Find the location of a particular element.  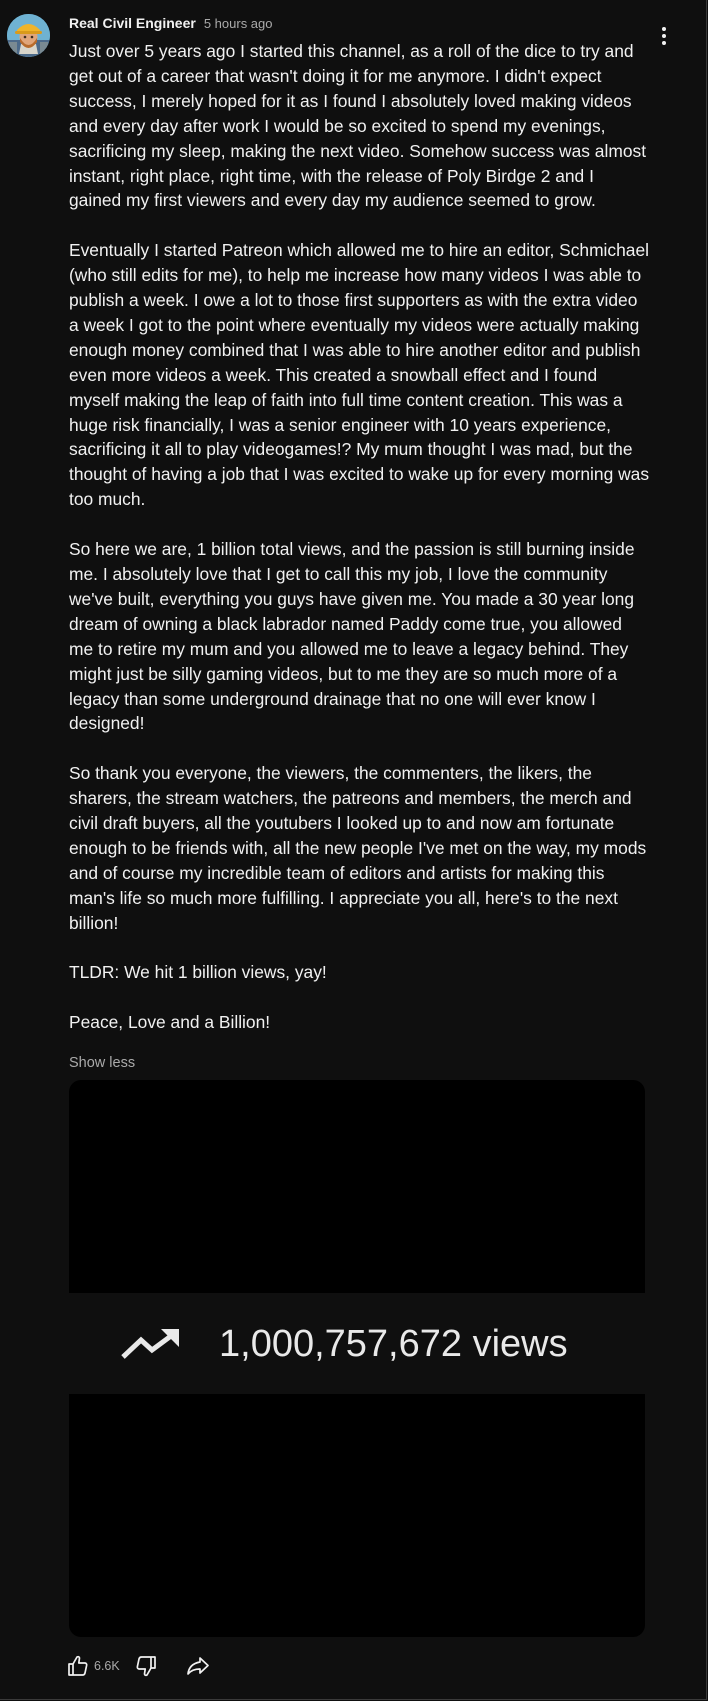

share-icon is located at coordinates (197, 1666).